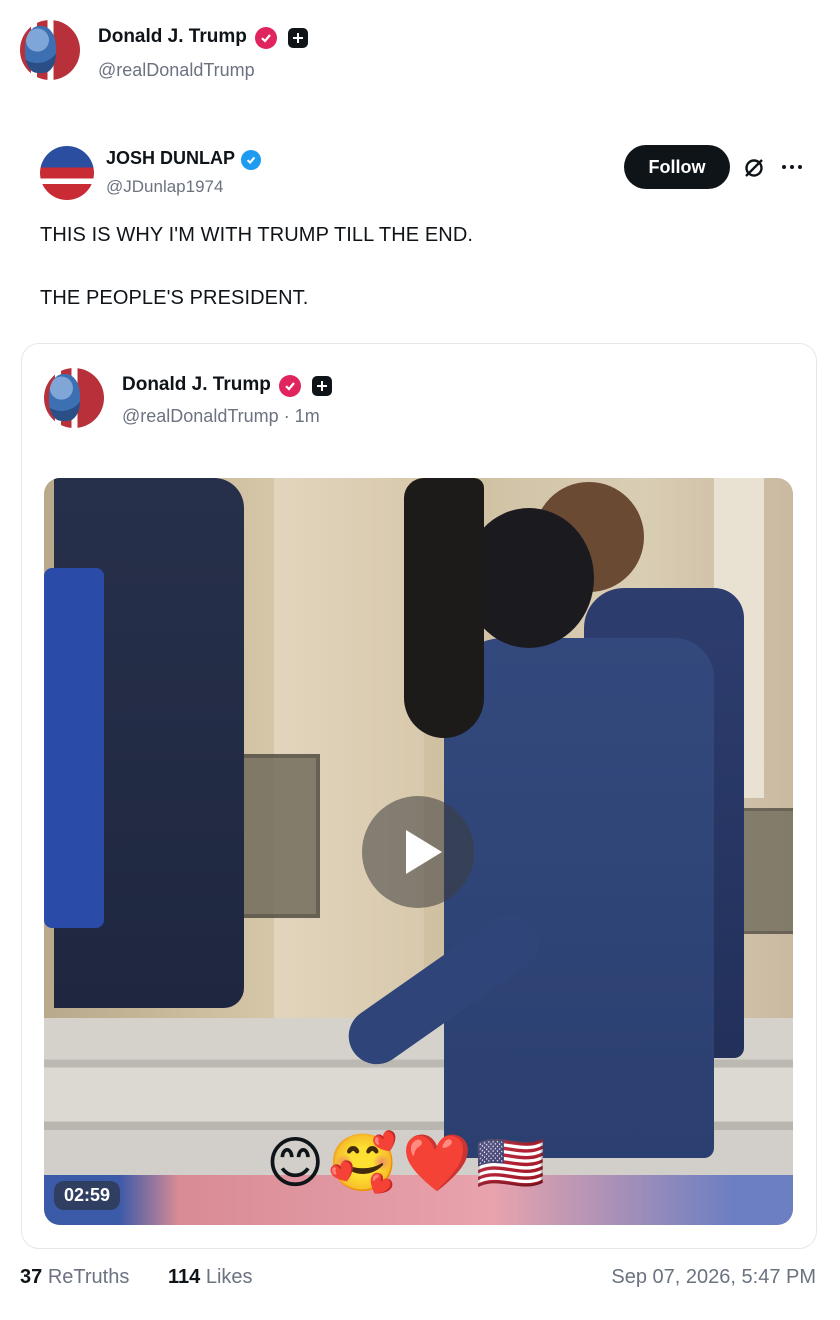 This screenshot has height=1320, width=840. Describe the element at coordinates (229, 1277) in the screenshot. I see `likes-label: Likes` at that location.